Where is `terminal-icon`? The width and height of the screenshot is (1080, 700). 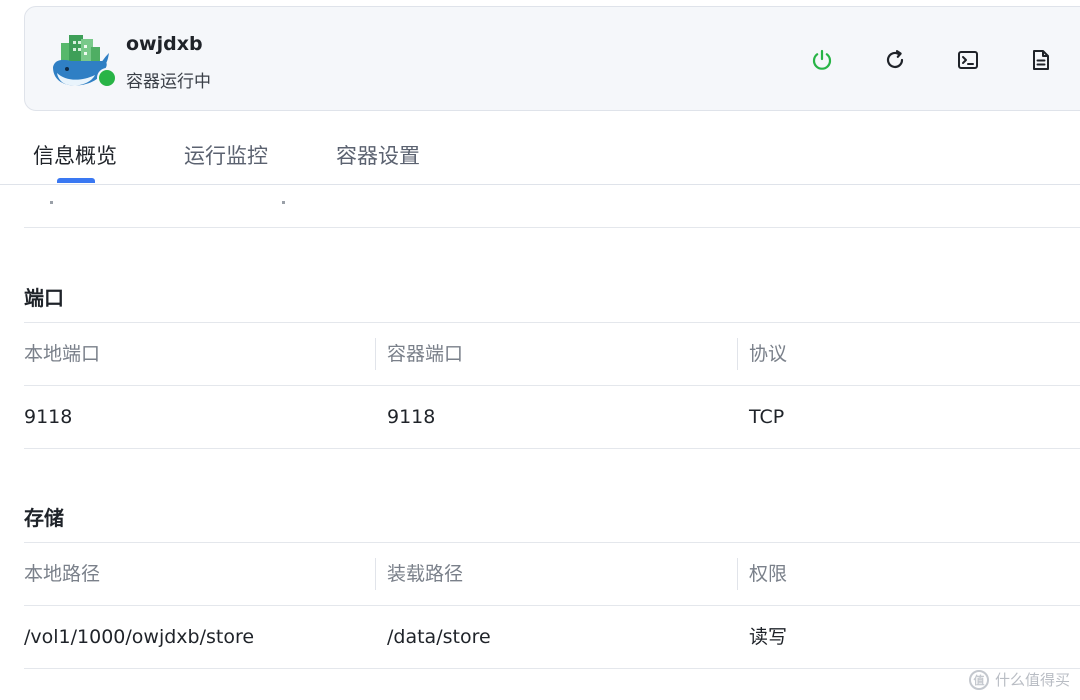 terminal-icon is located at coordinates (968, 60).